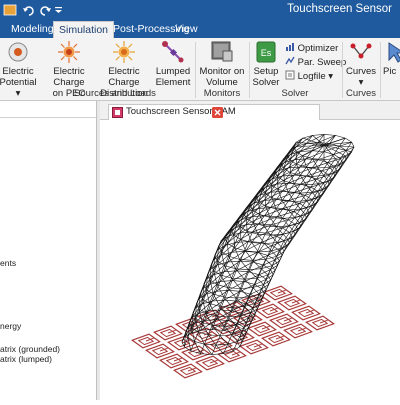 The image size is (400, 405). I want to click on optimizer-icon, so click(290, 47).